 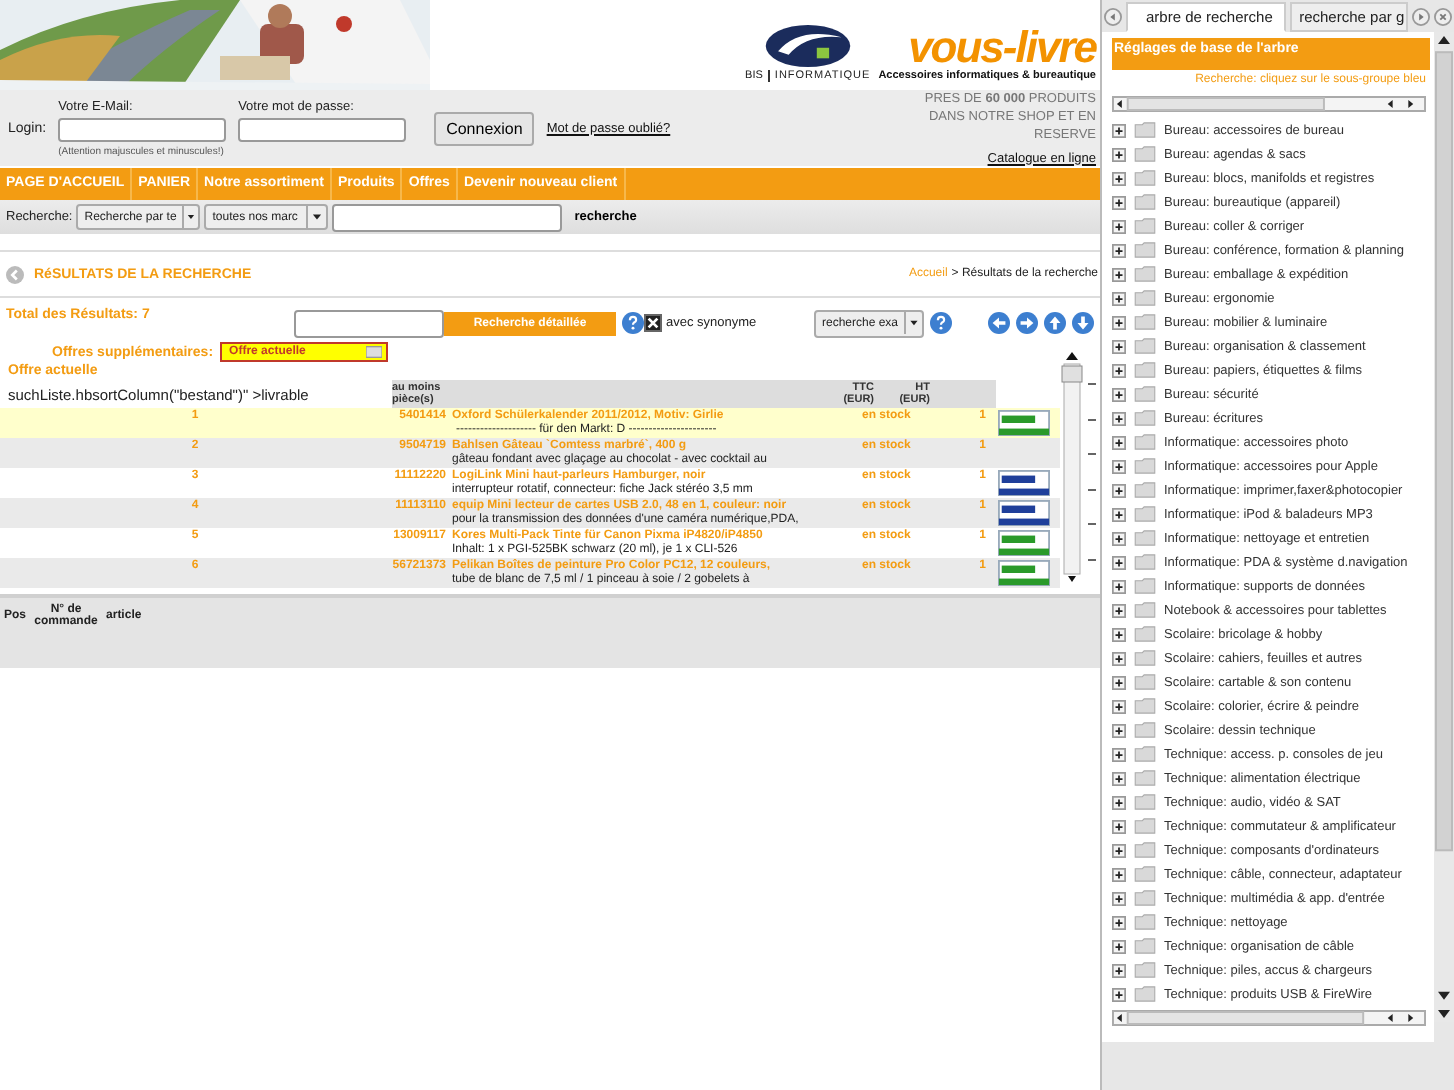 I want to click on detail-search-field, so click(x=369, y=323).